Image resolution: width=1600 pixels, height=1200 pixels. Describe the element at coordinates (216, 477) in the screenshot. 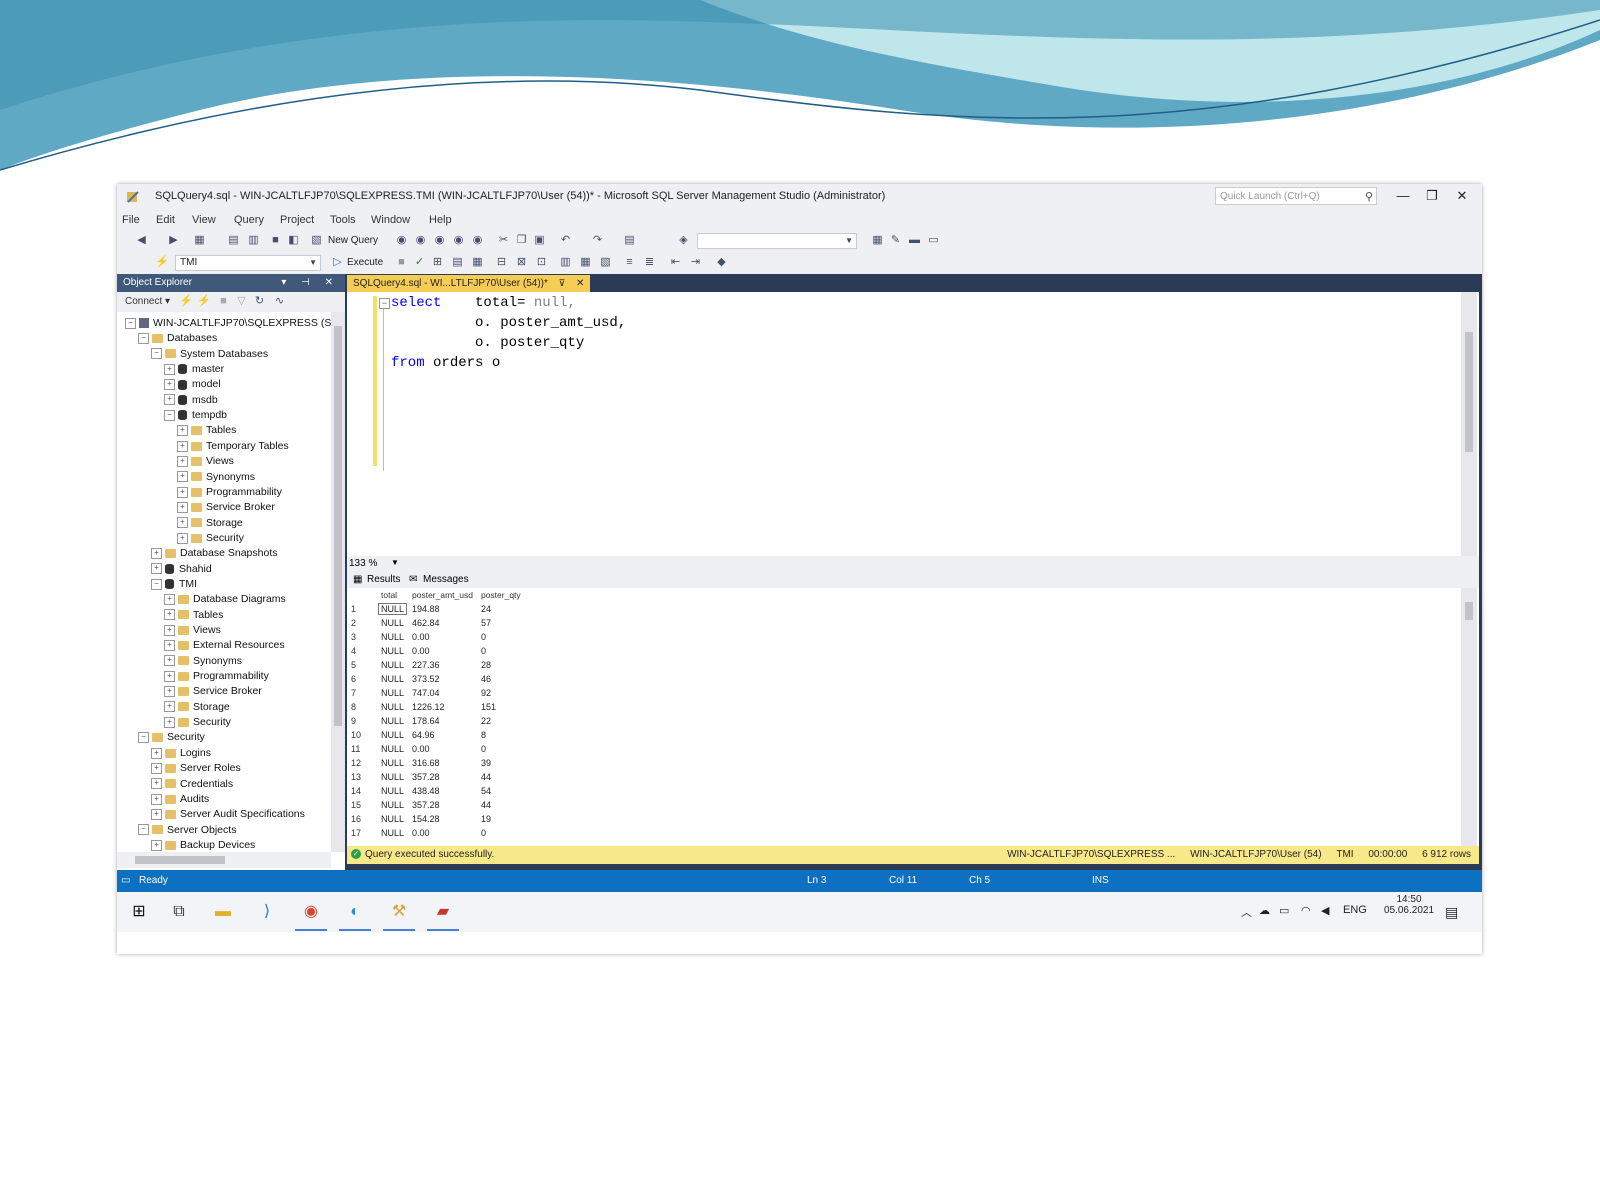

I see `tree-node: + Synonyms` at that location.